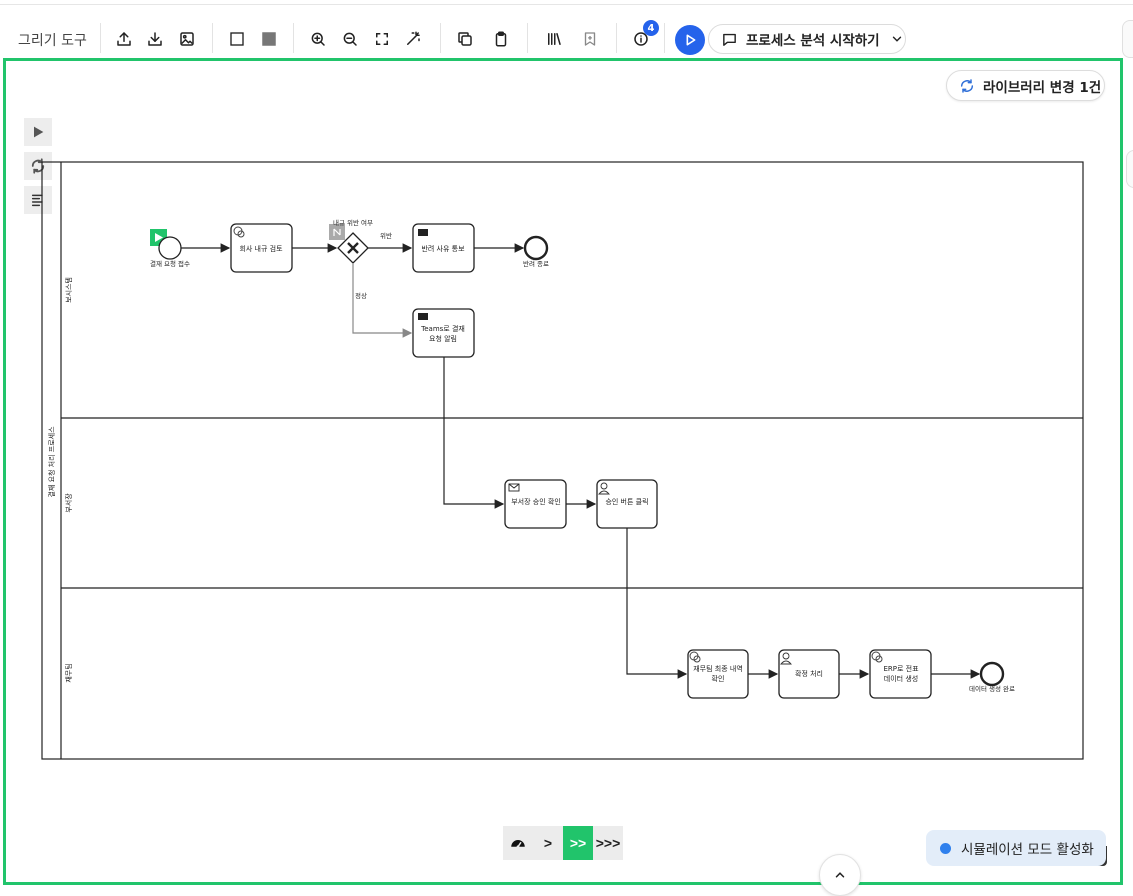 The height and width of the screenshot is (896, 1133). I want to click on start-event, so click(170, 248).